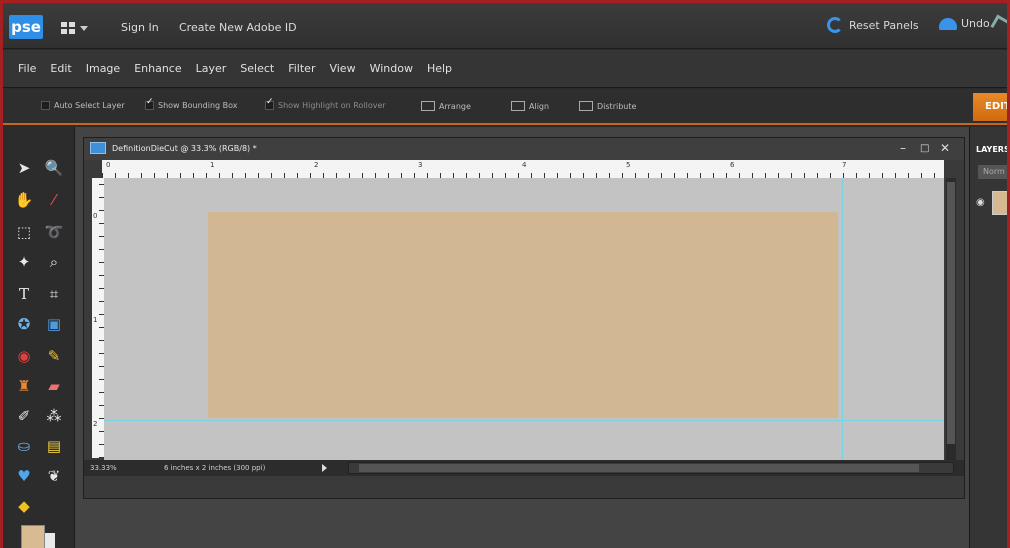 The image size is (1010, 548). I want to click on show-highlight-label: Show Highlight on Rollover, so click(332, 105).